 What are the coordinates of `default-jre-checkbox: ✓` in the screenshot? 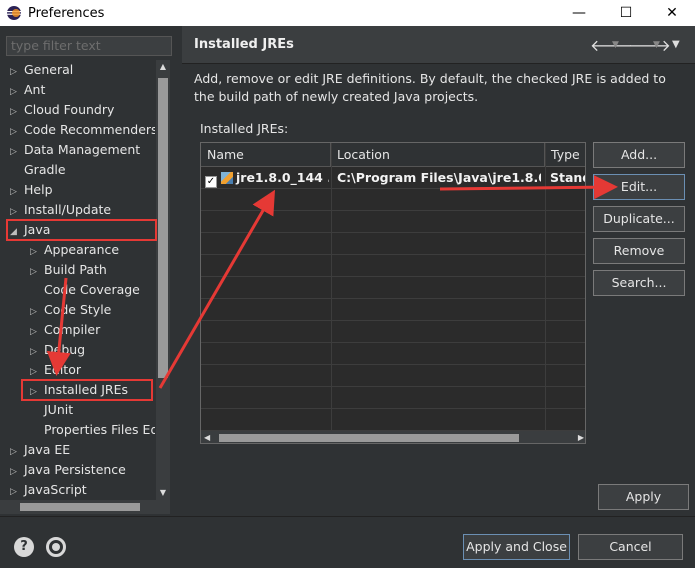 It's located at (211, 182).